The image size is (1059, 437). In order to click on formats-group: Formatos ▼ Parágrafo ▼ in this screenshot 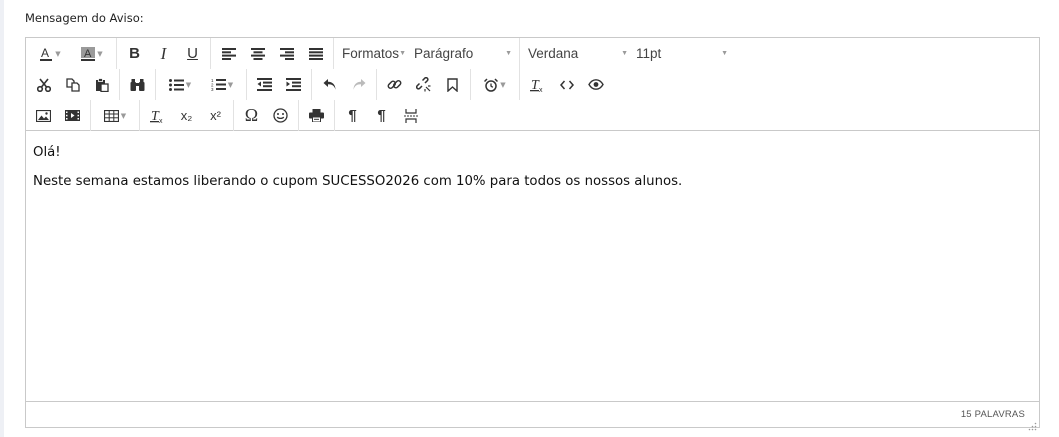, I will do `click(427, 53)`.